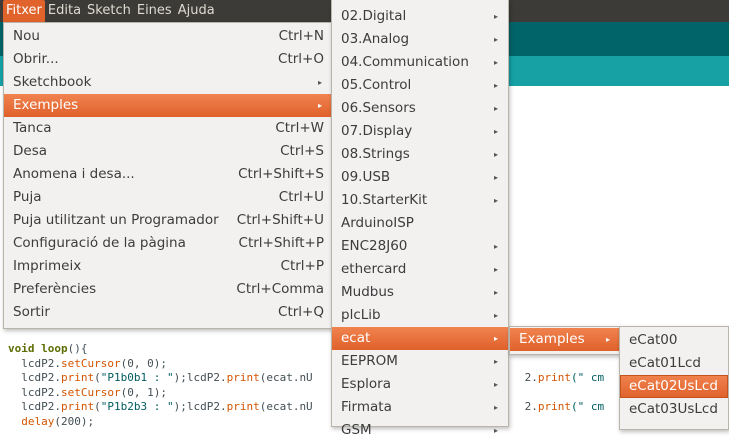  I want to click on menu-sketch: Sketch, so click(109, 11).